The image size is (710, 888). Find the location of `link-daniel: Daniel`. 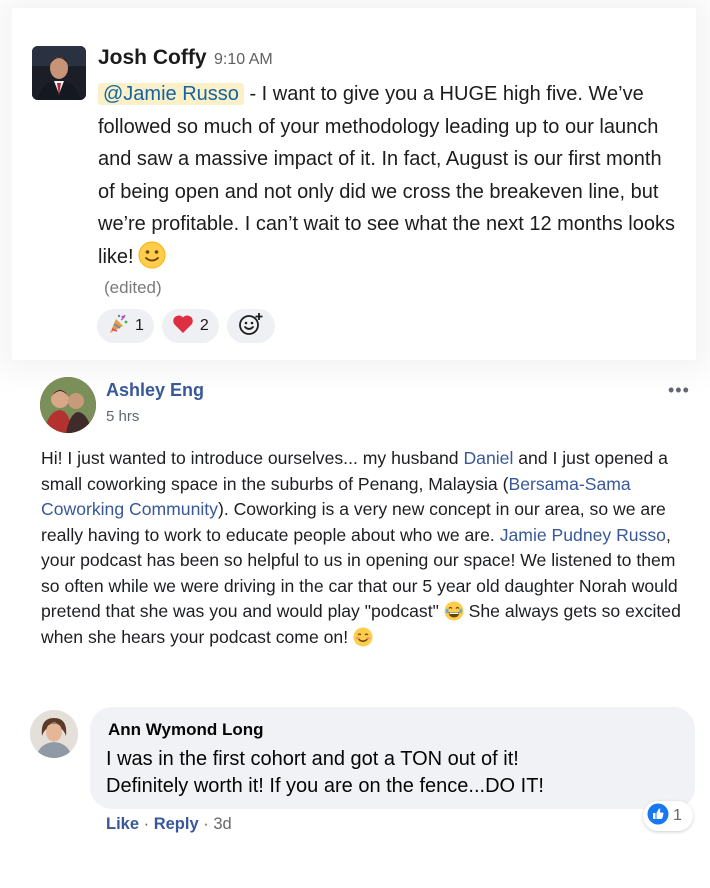

link-daniel: Daniel is located at coordinates (488, 458).